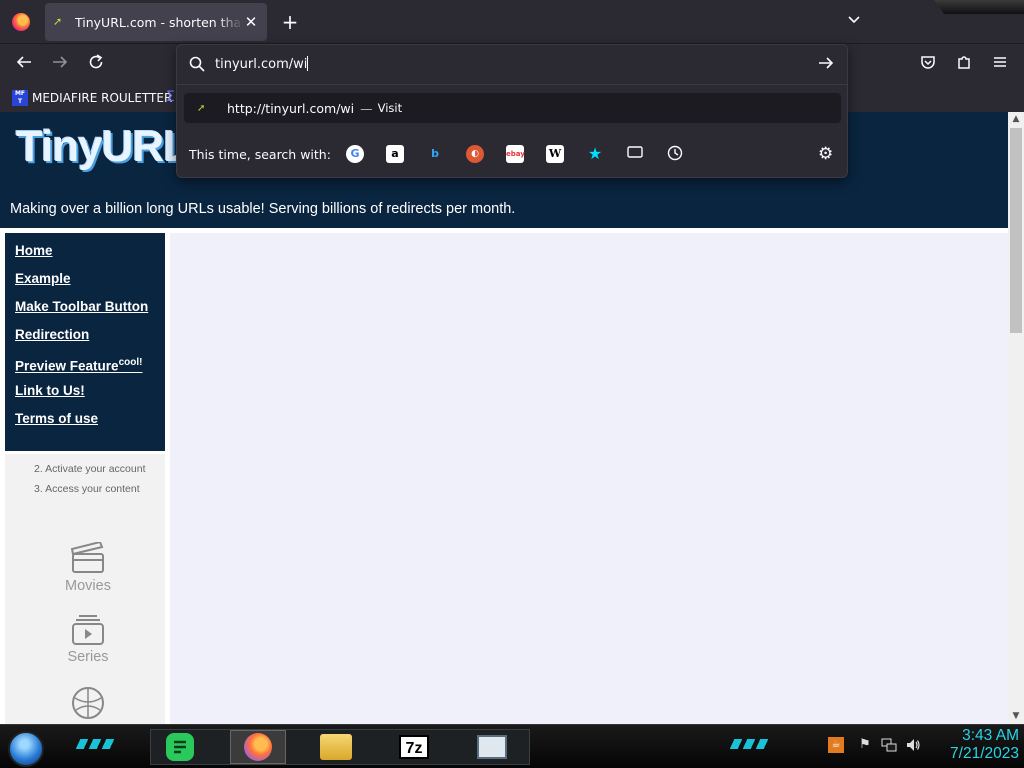 This screenshot has height=768, width=1024. I want to click on ebay-search-icon: ebay, so click(515, 154).